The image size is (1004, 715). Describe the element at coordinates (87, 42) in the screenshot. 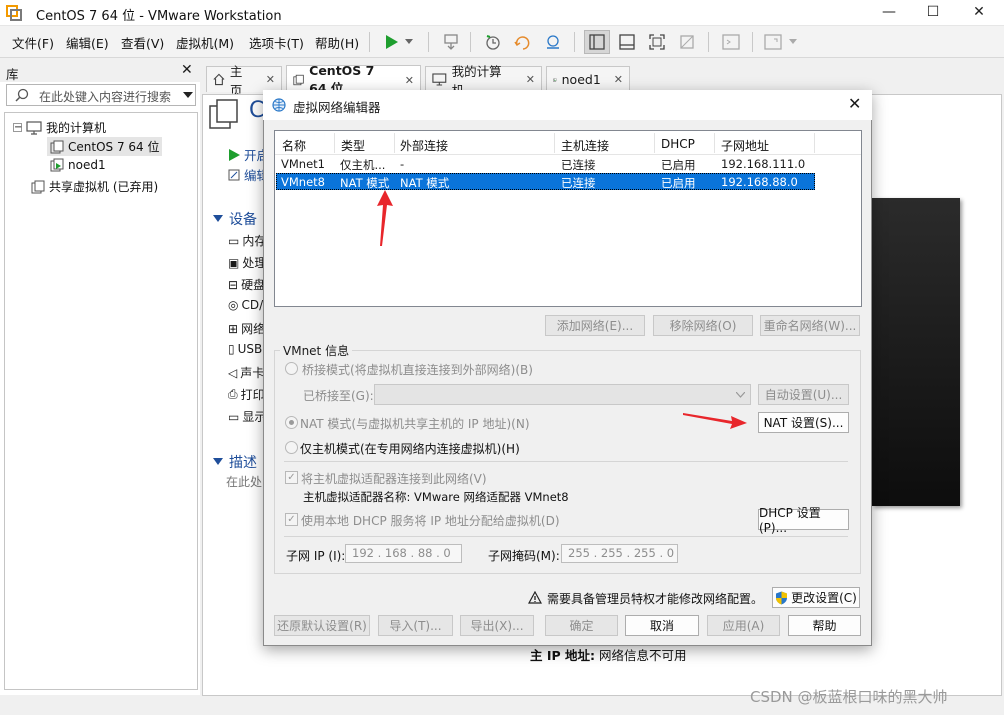

I see `menu-edit: 编辑(E)` at that location.